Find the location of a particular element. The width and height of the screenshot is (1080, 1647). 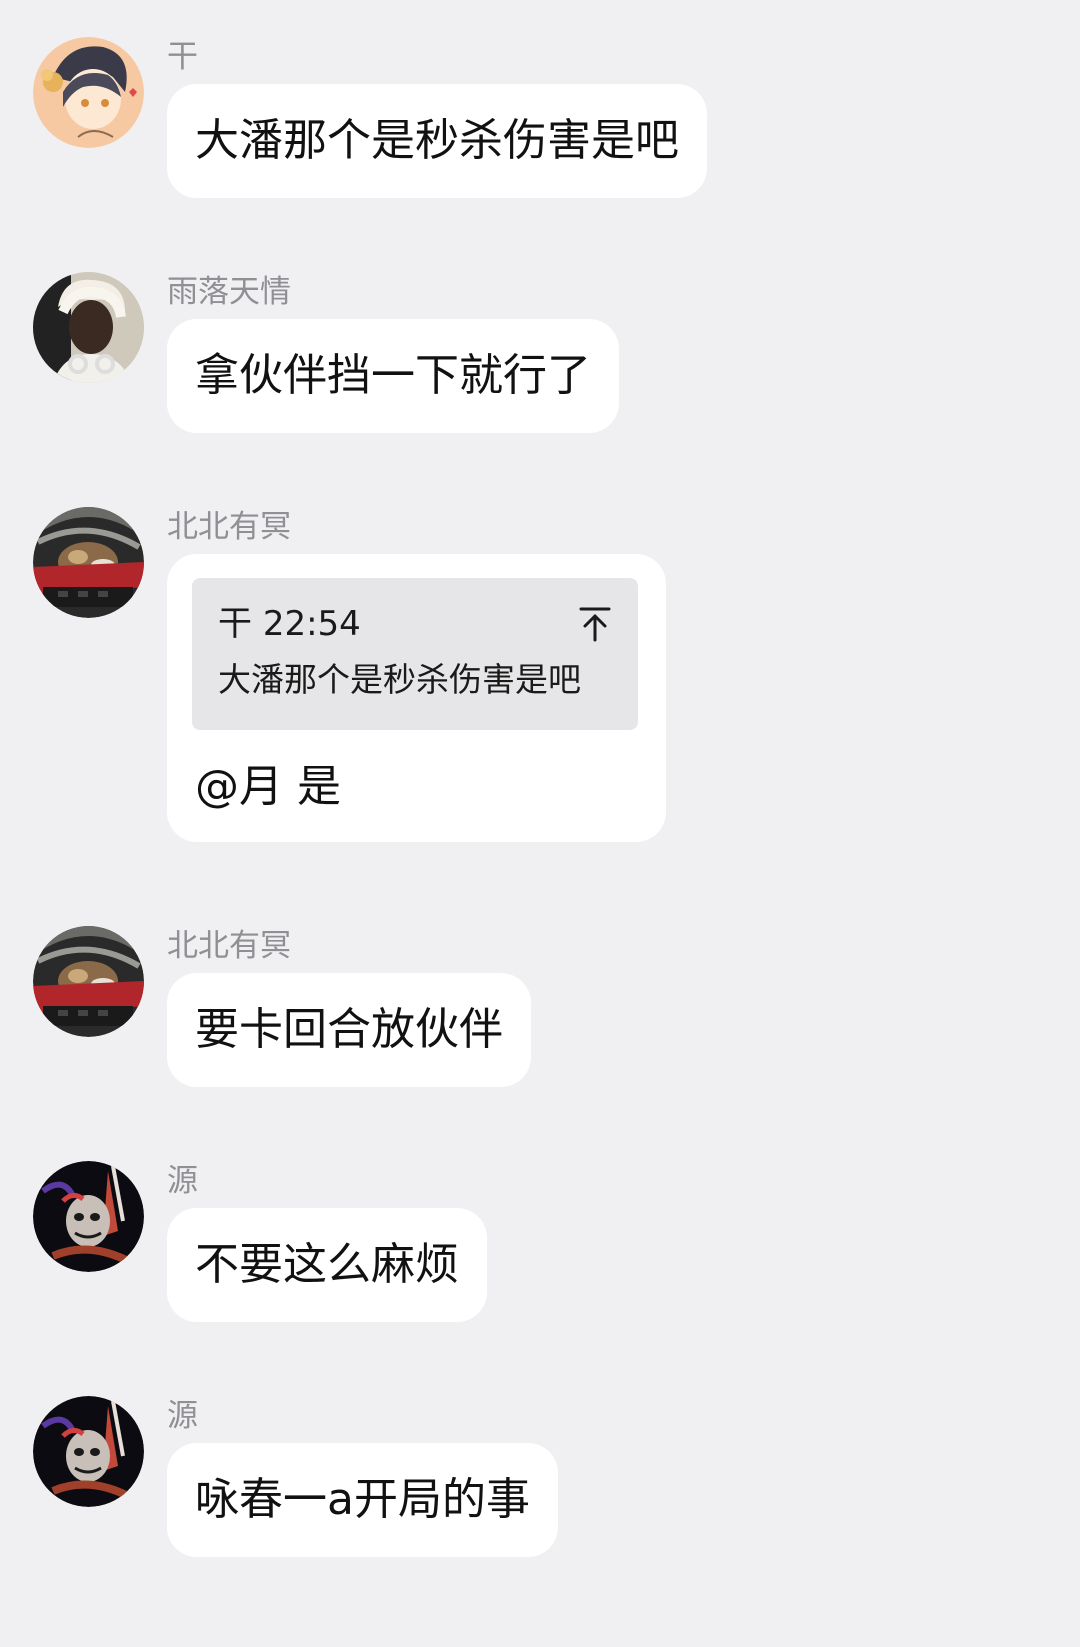

message-bubble: 不要这么麻烦 is located at coordinates (327, 1265).